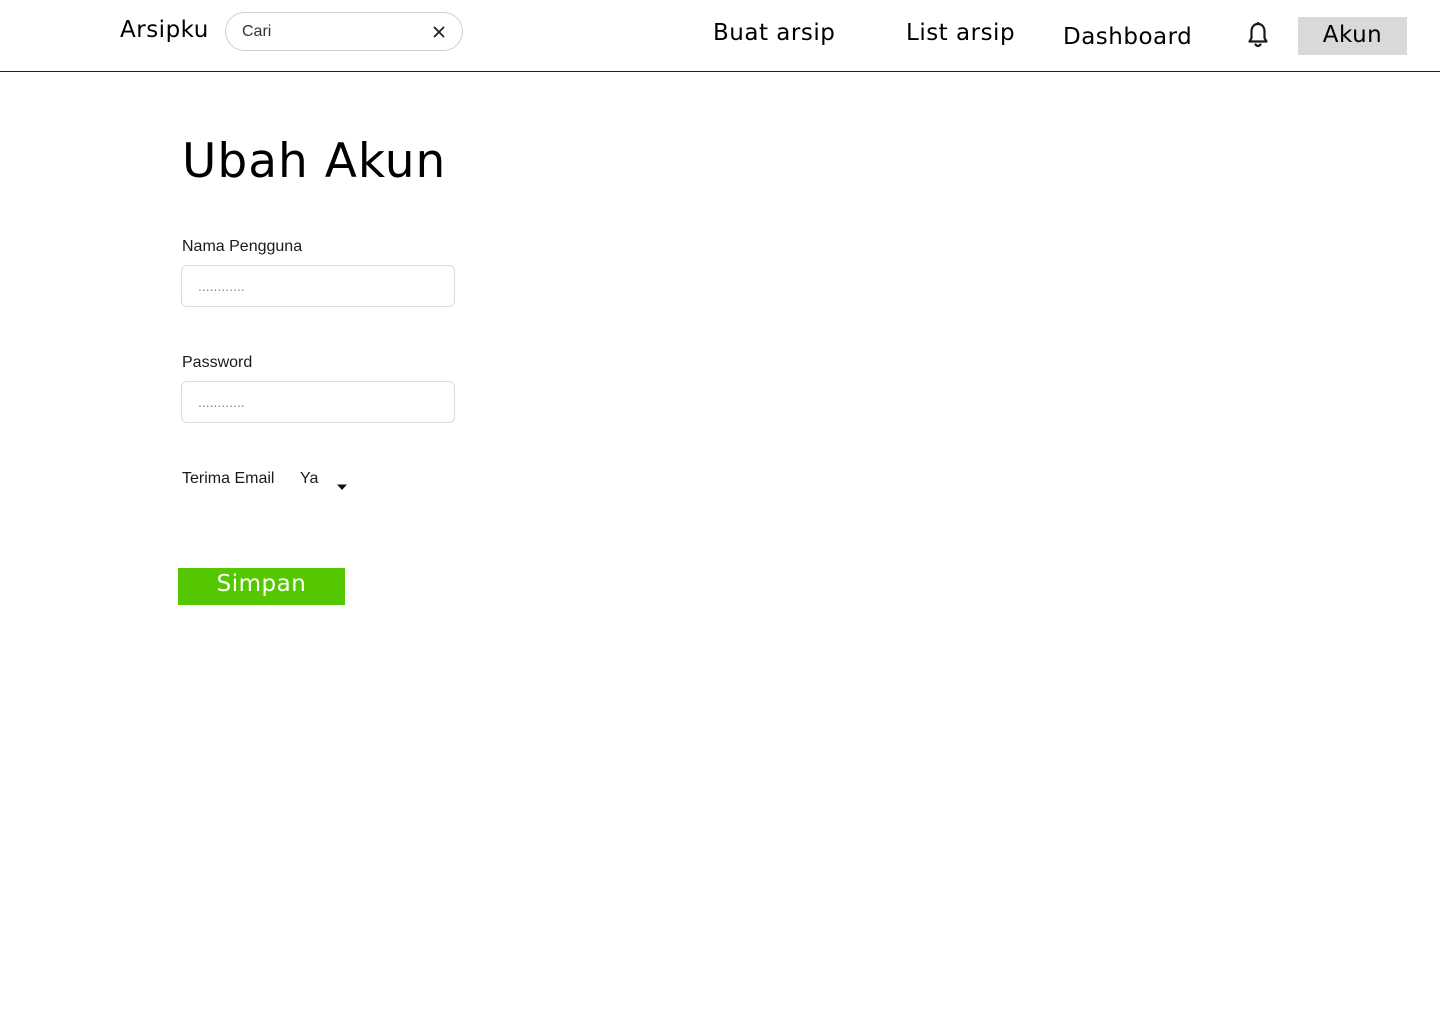 Image resolution: width=1440 pixels, height=1024 pixels. Describe the element at coordinates (309, 479) in the screenshot. I see `receive-email-value: Ya` at that location.